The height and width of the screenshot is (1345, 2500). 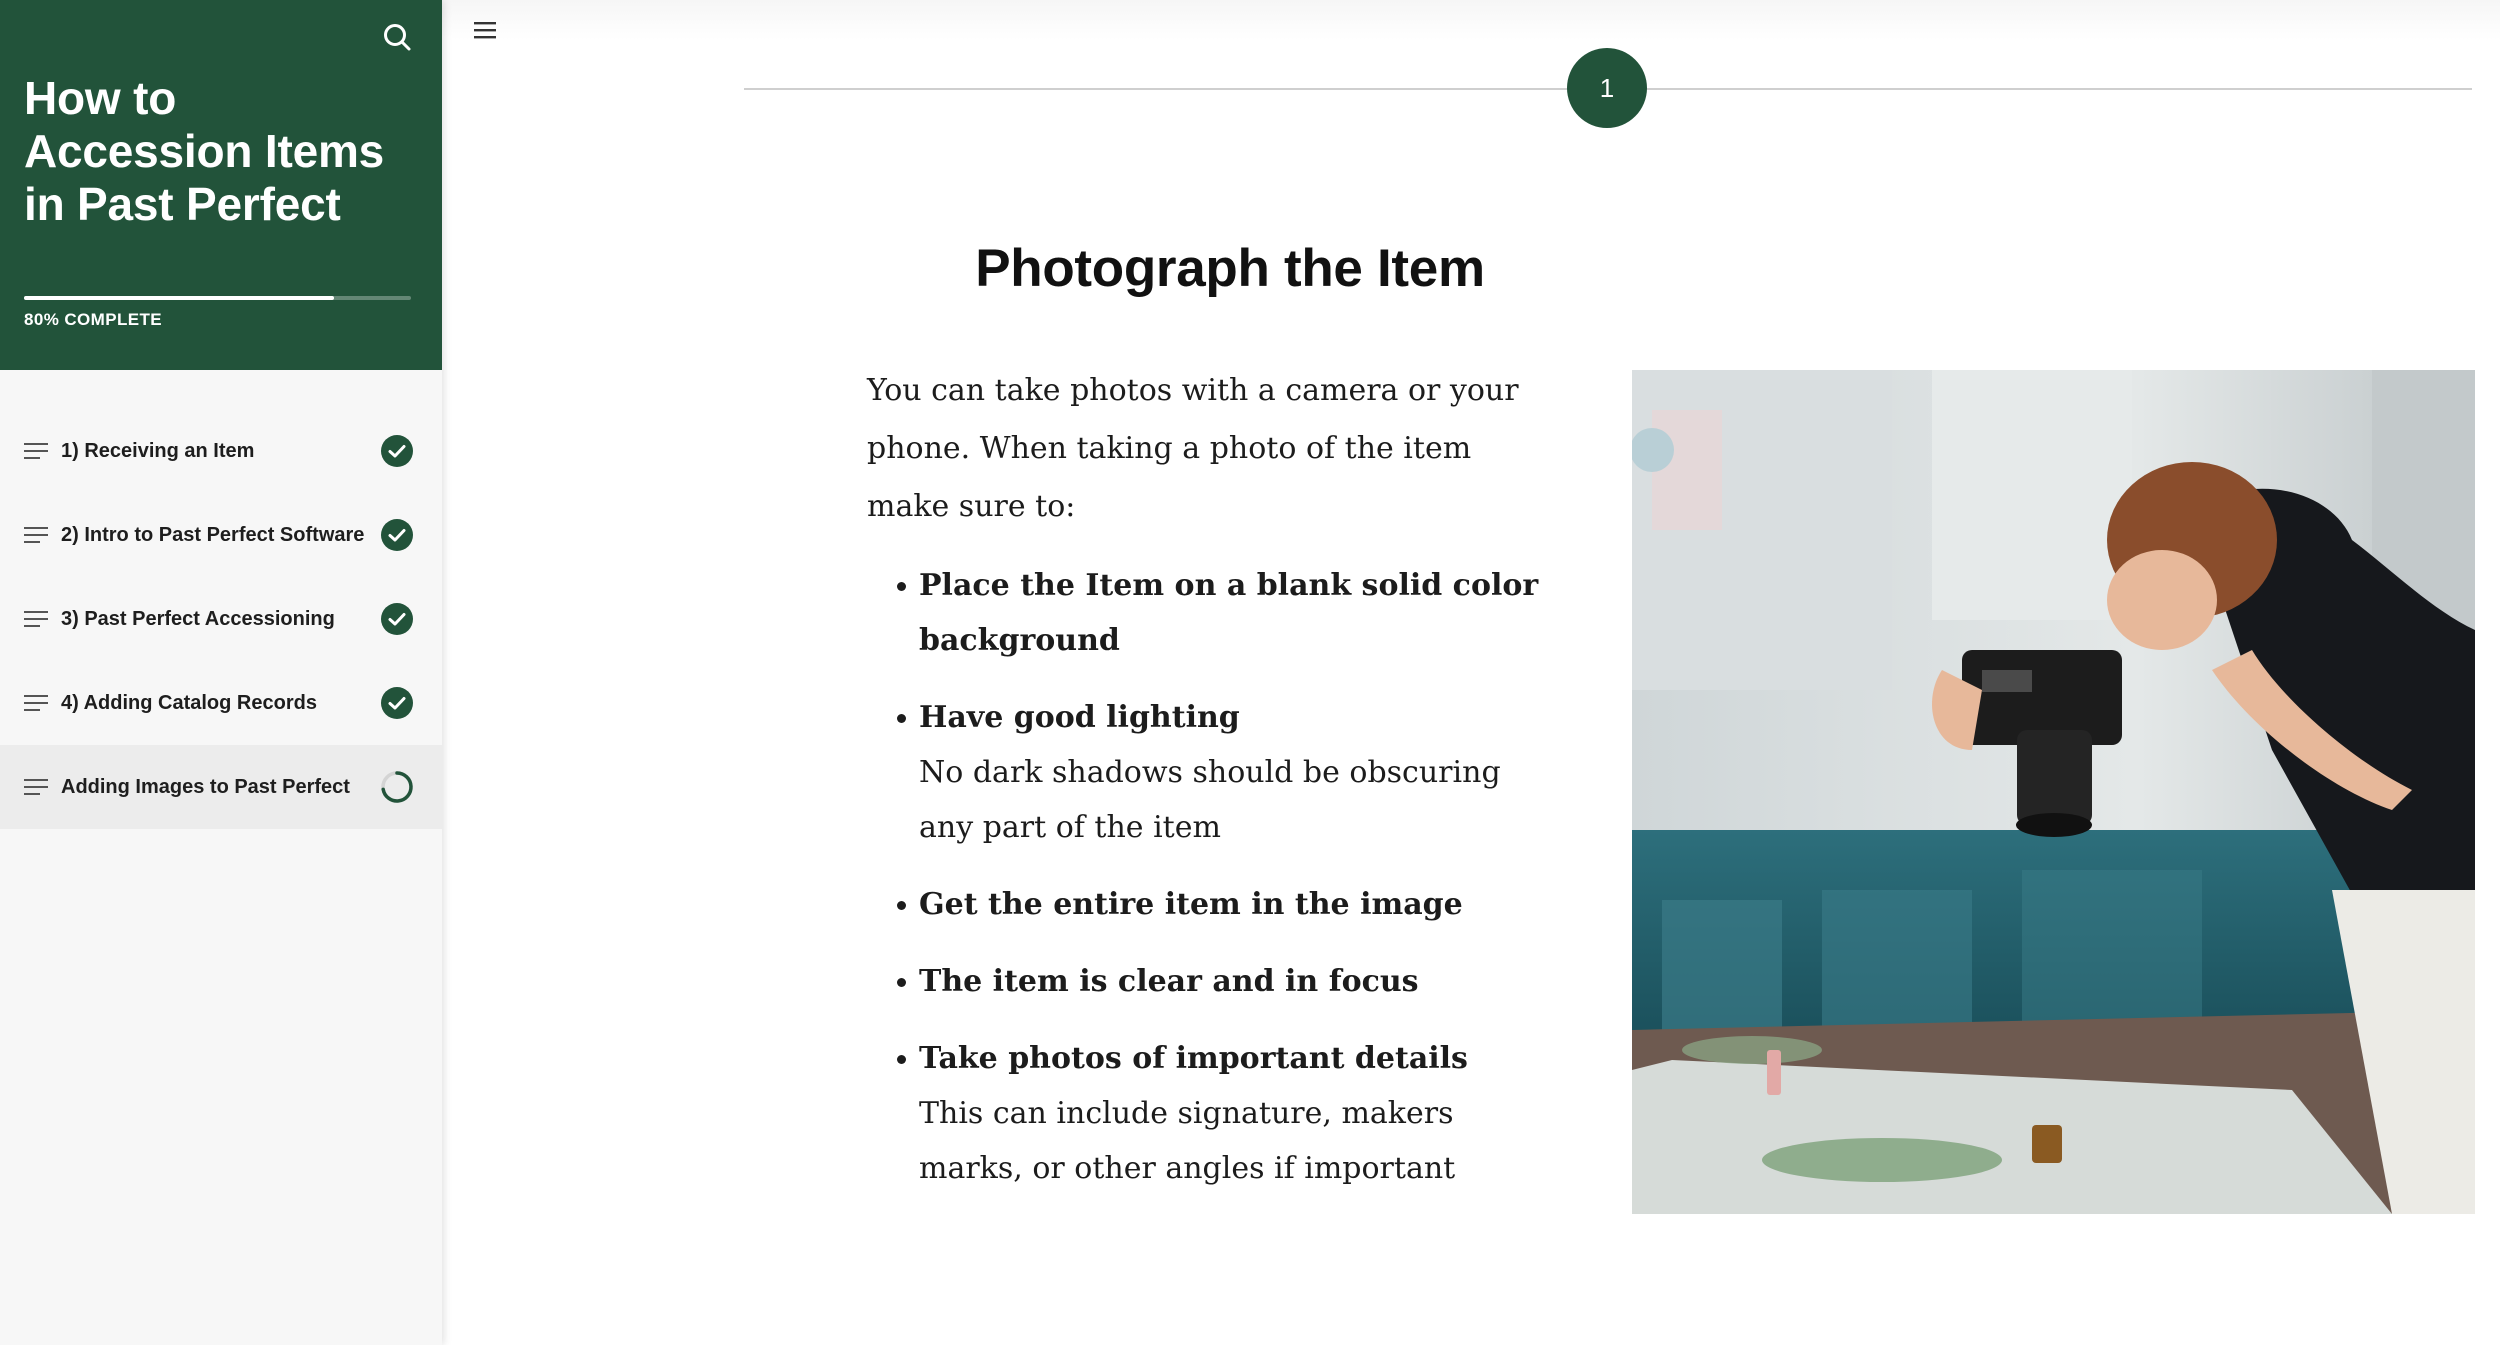 I want to click on course-progress-bar, so click(x=217, y=298).